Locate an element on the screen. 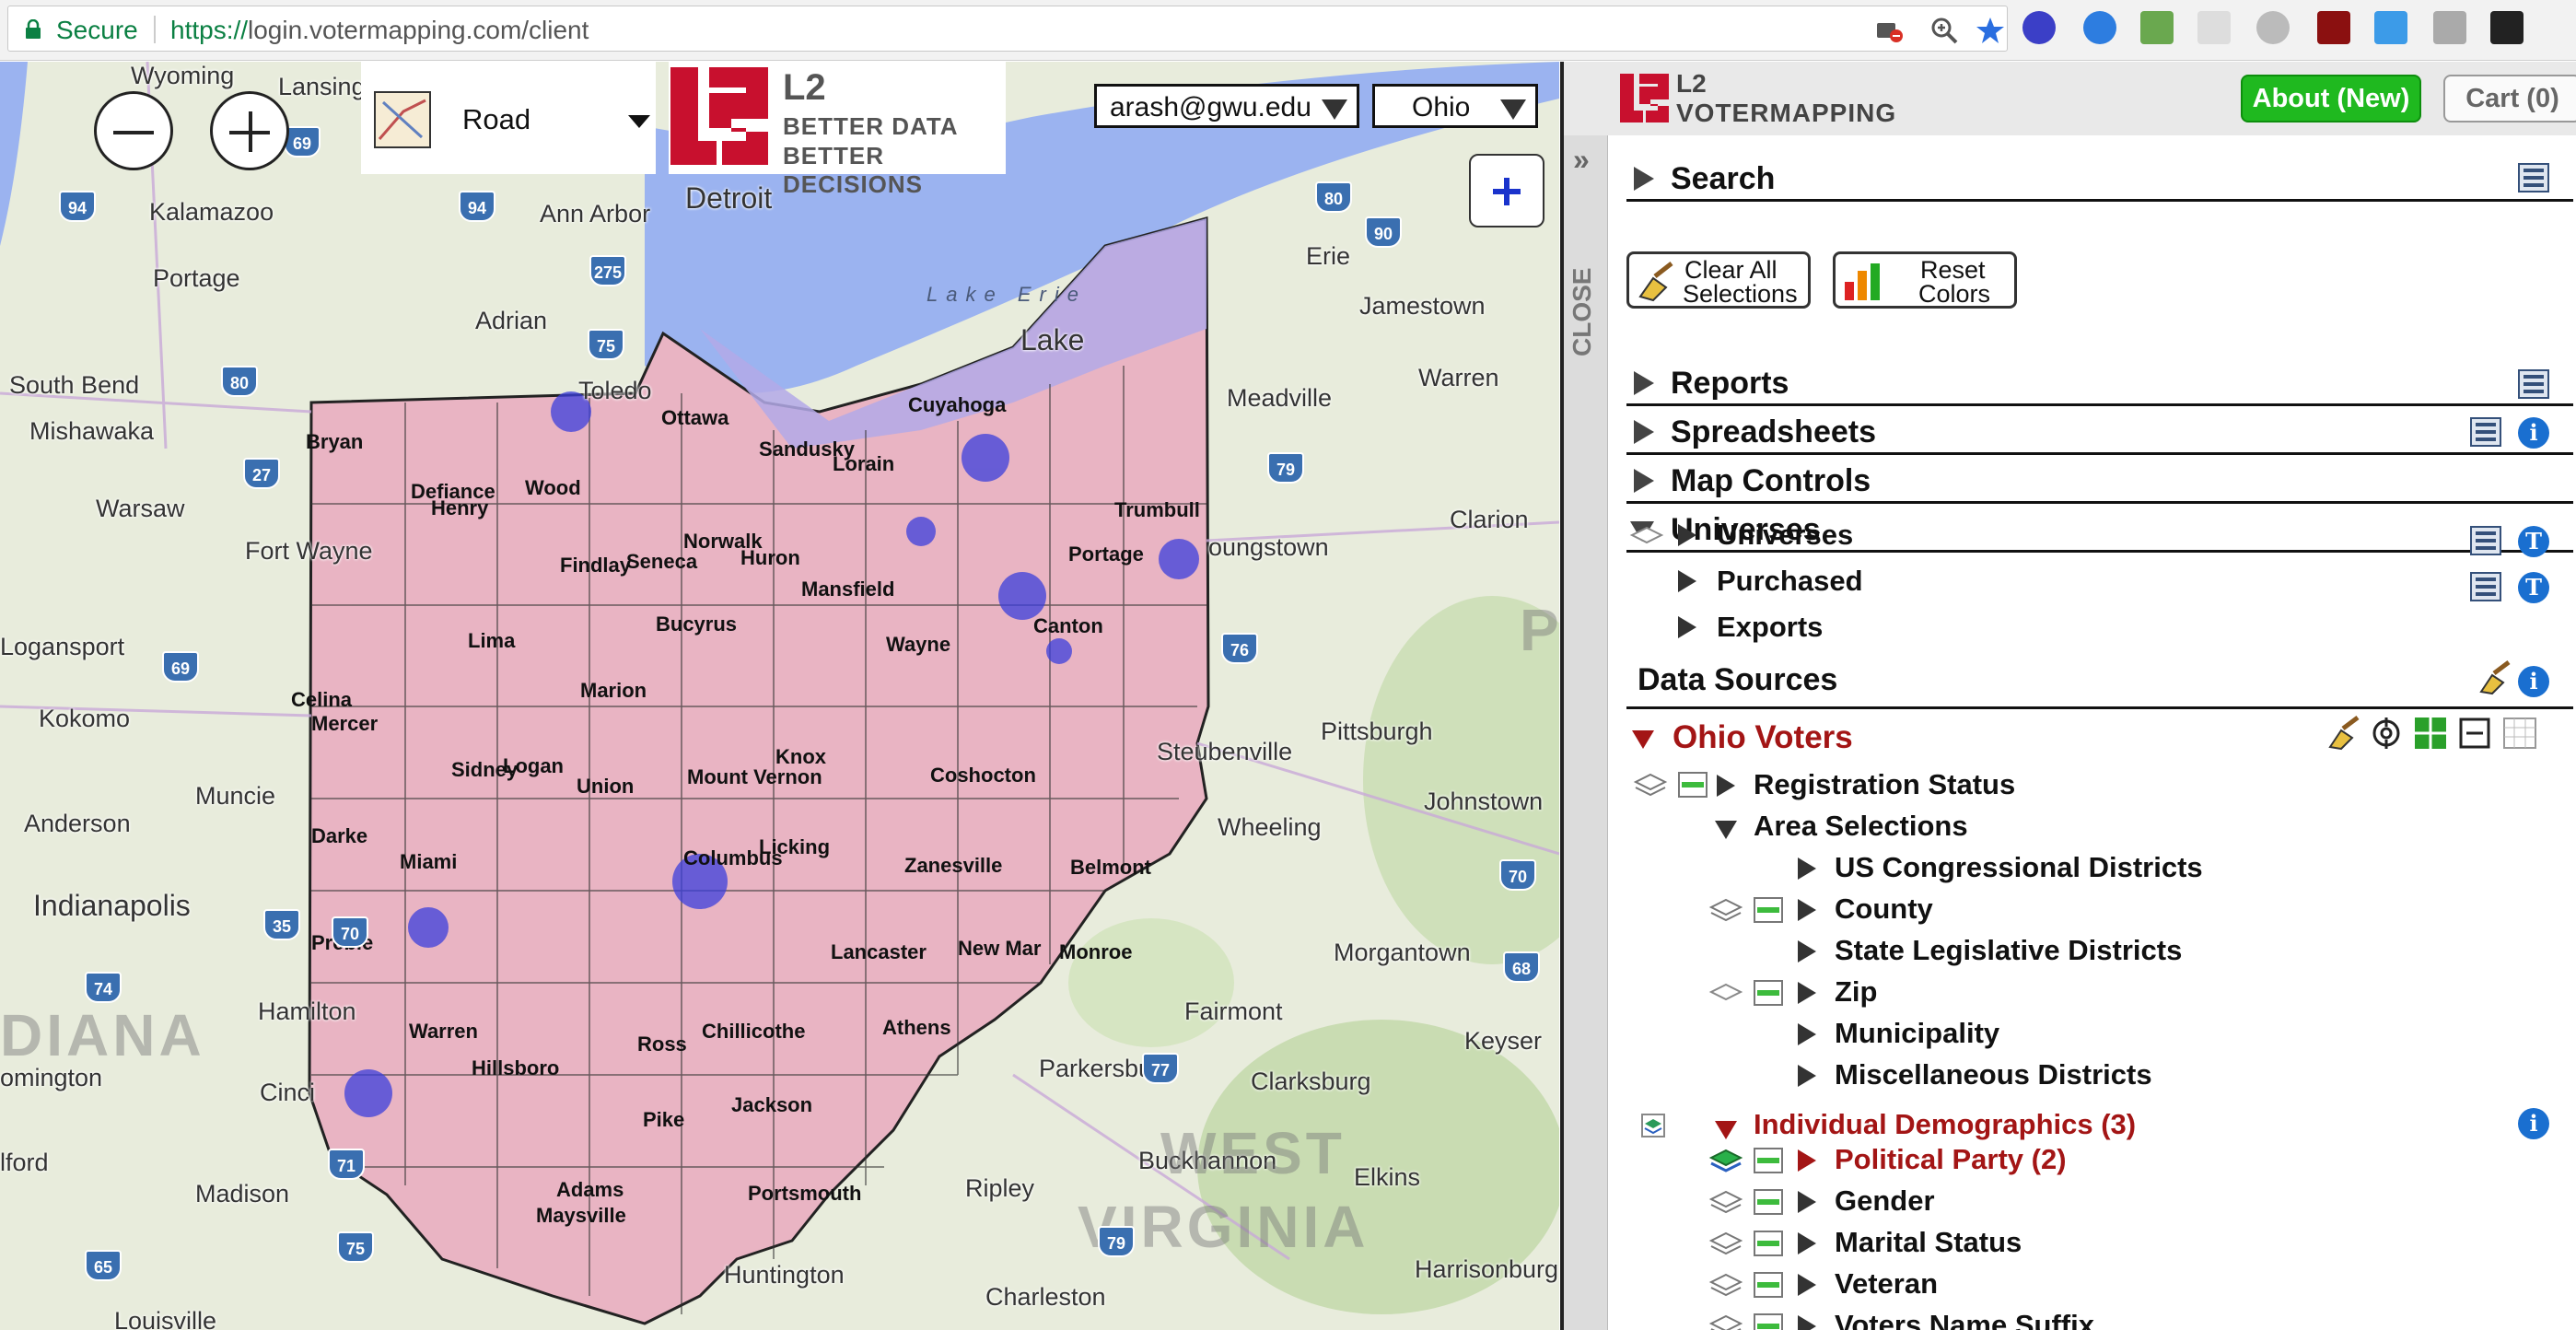 The height and width of the screenshot is (1330, 2576). extension-pdf-icon is located at coordinates (2333, 27).